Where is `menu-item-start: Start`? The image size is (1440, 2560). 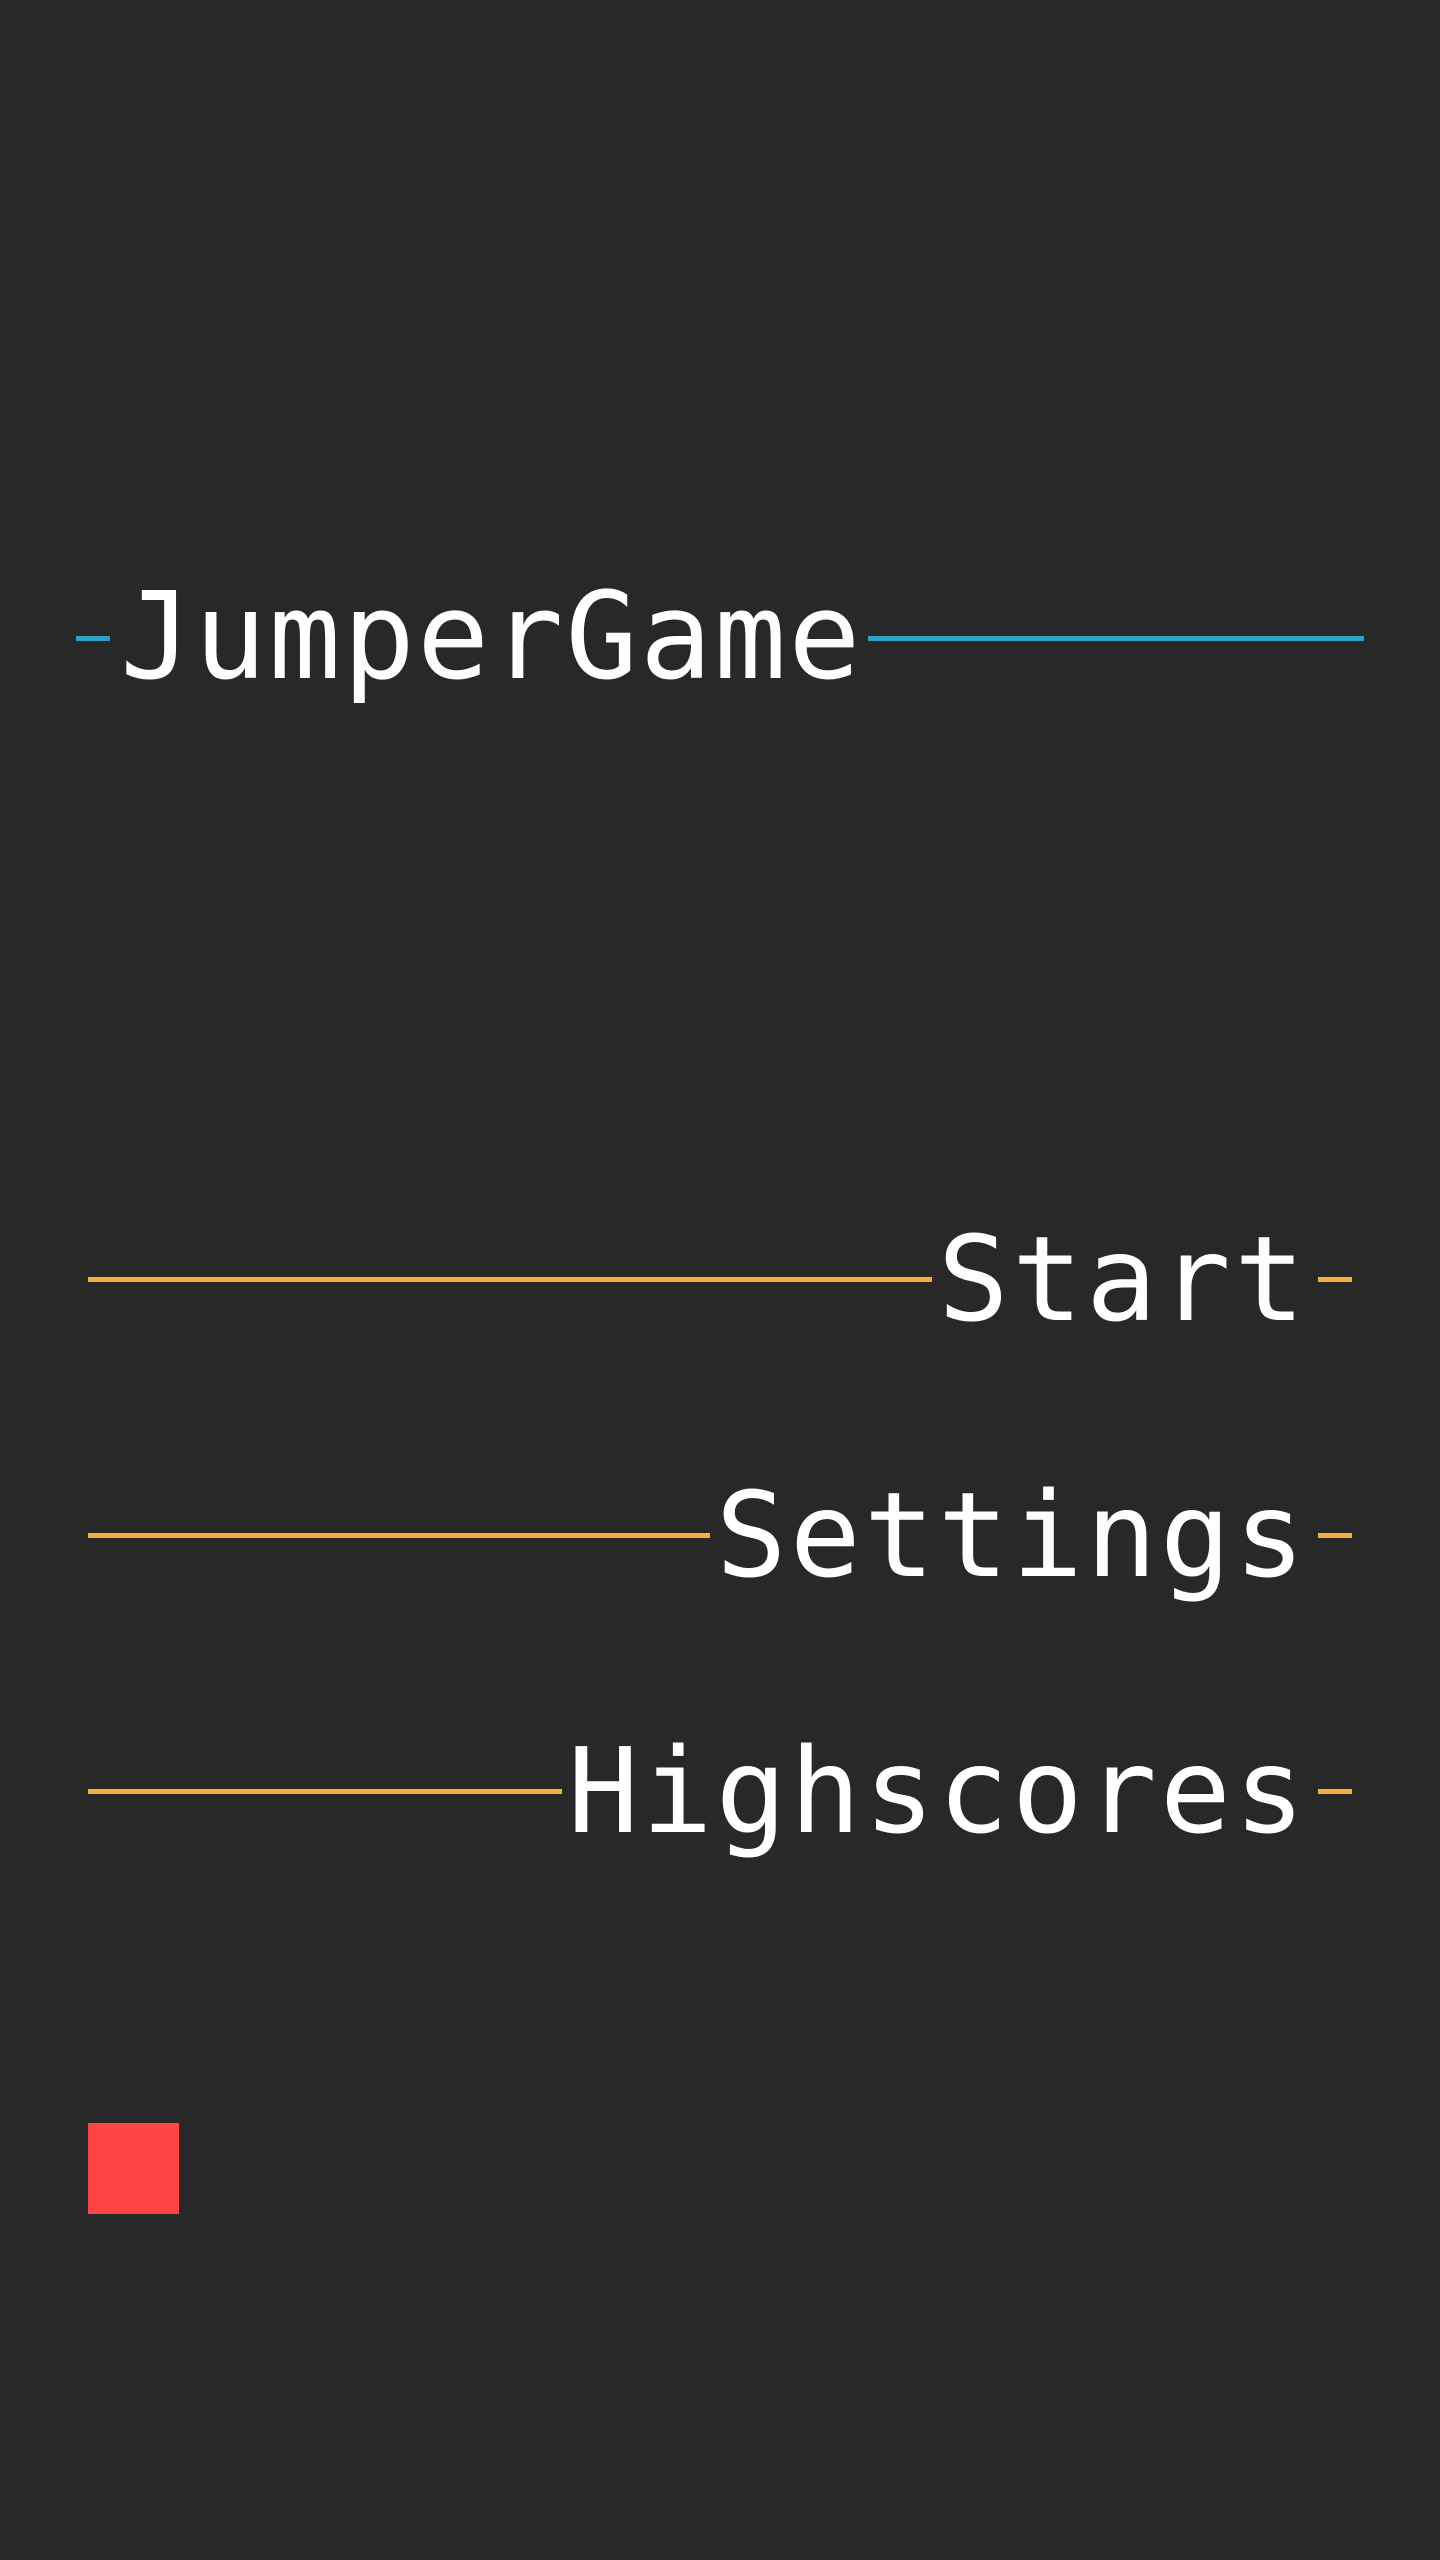
menu-item-start: Start is located at coordinates (720, 1279).